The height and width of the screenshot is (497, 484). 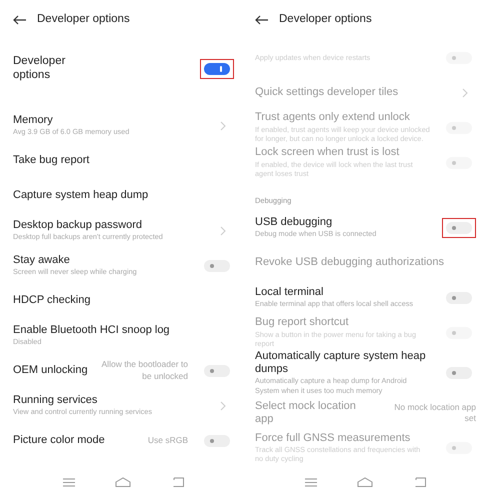 What do you see at coordinates (59, 441) in the screenshot?
I see `setting-title: Picture color mode` at bounding box center [59, 441].